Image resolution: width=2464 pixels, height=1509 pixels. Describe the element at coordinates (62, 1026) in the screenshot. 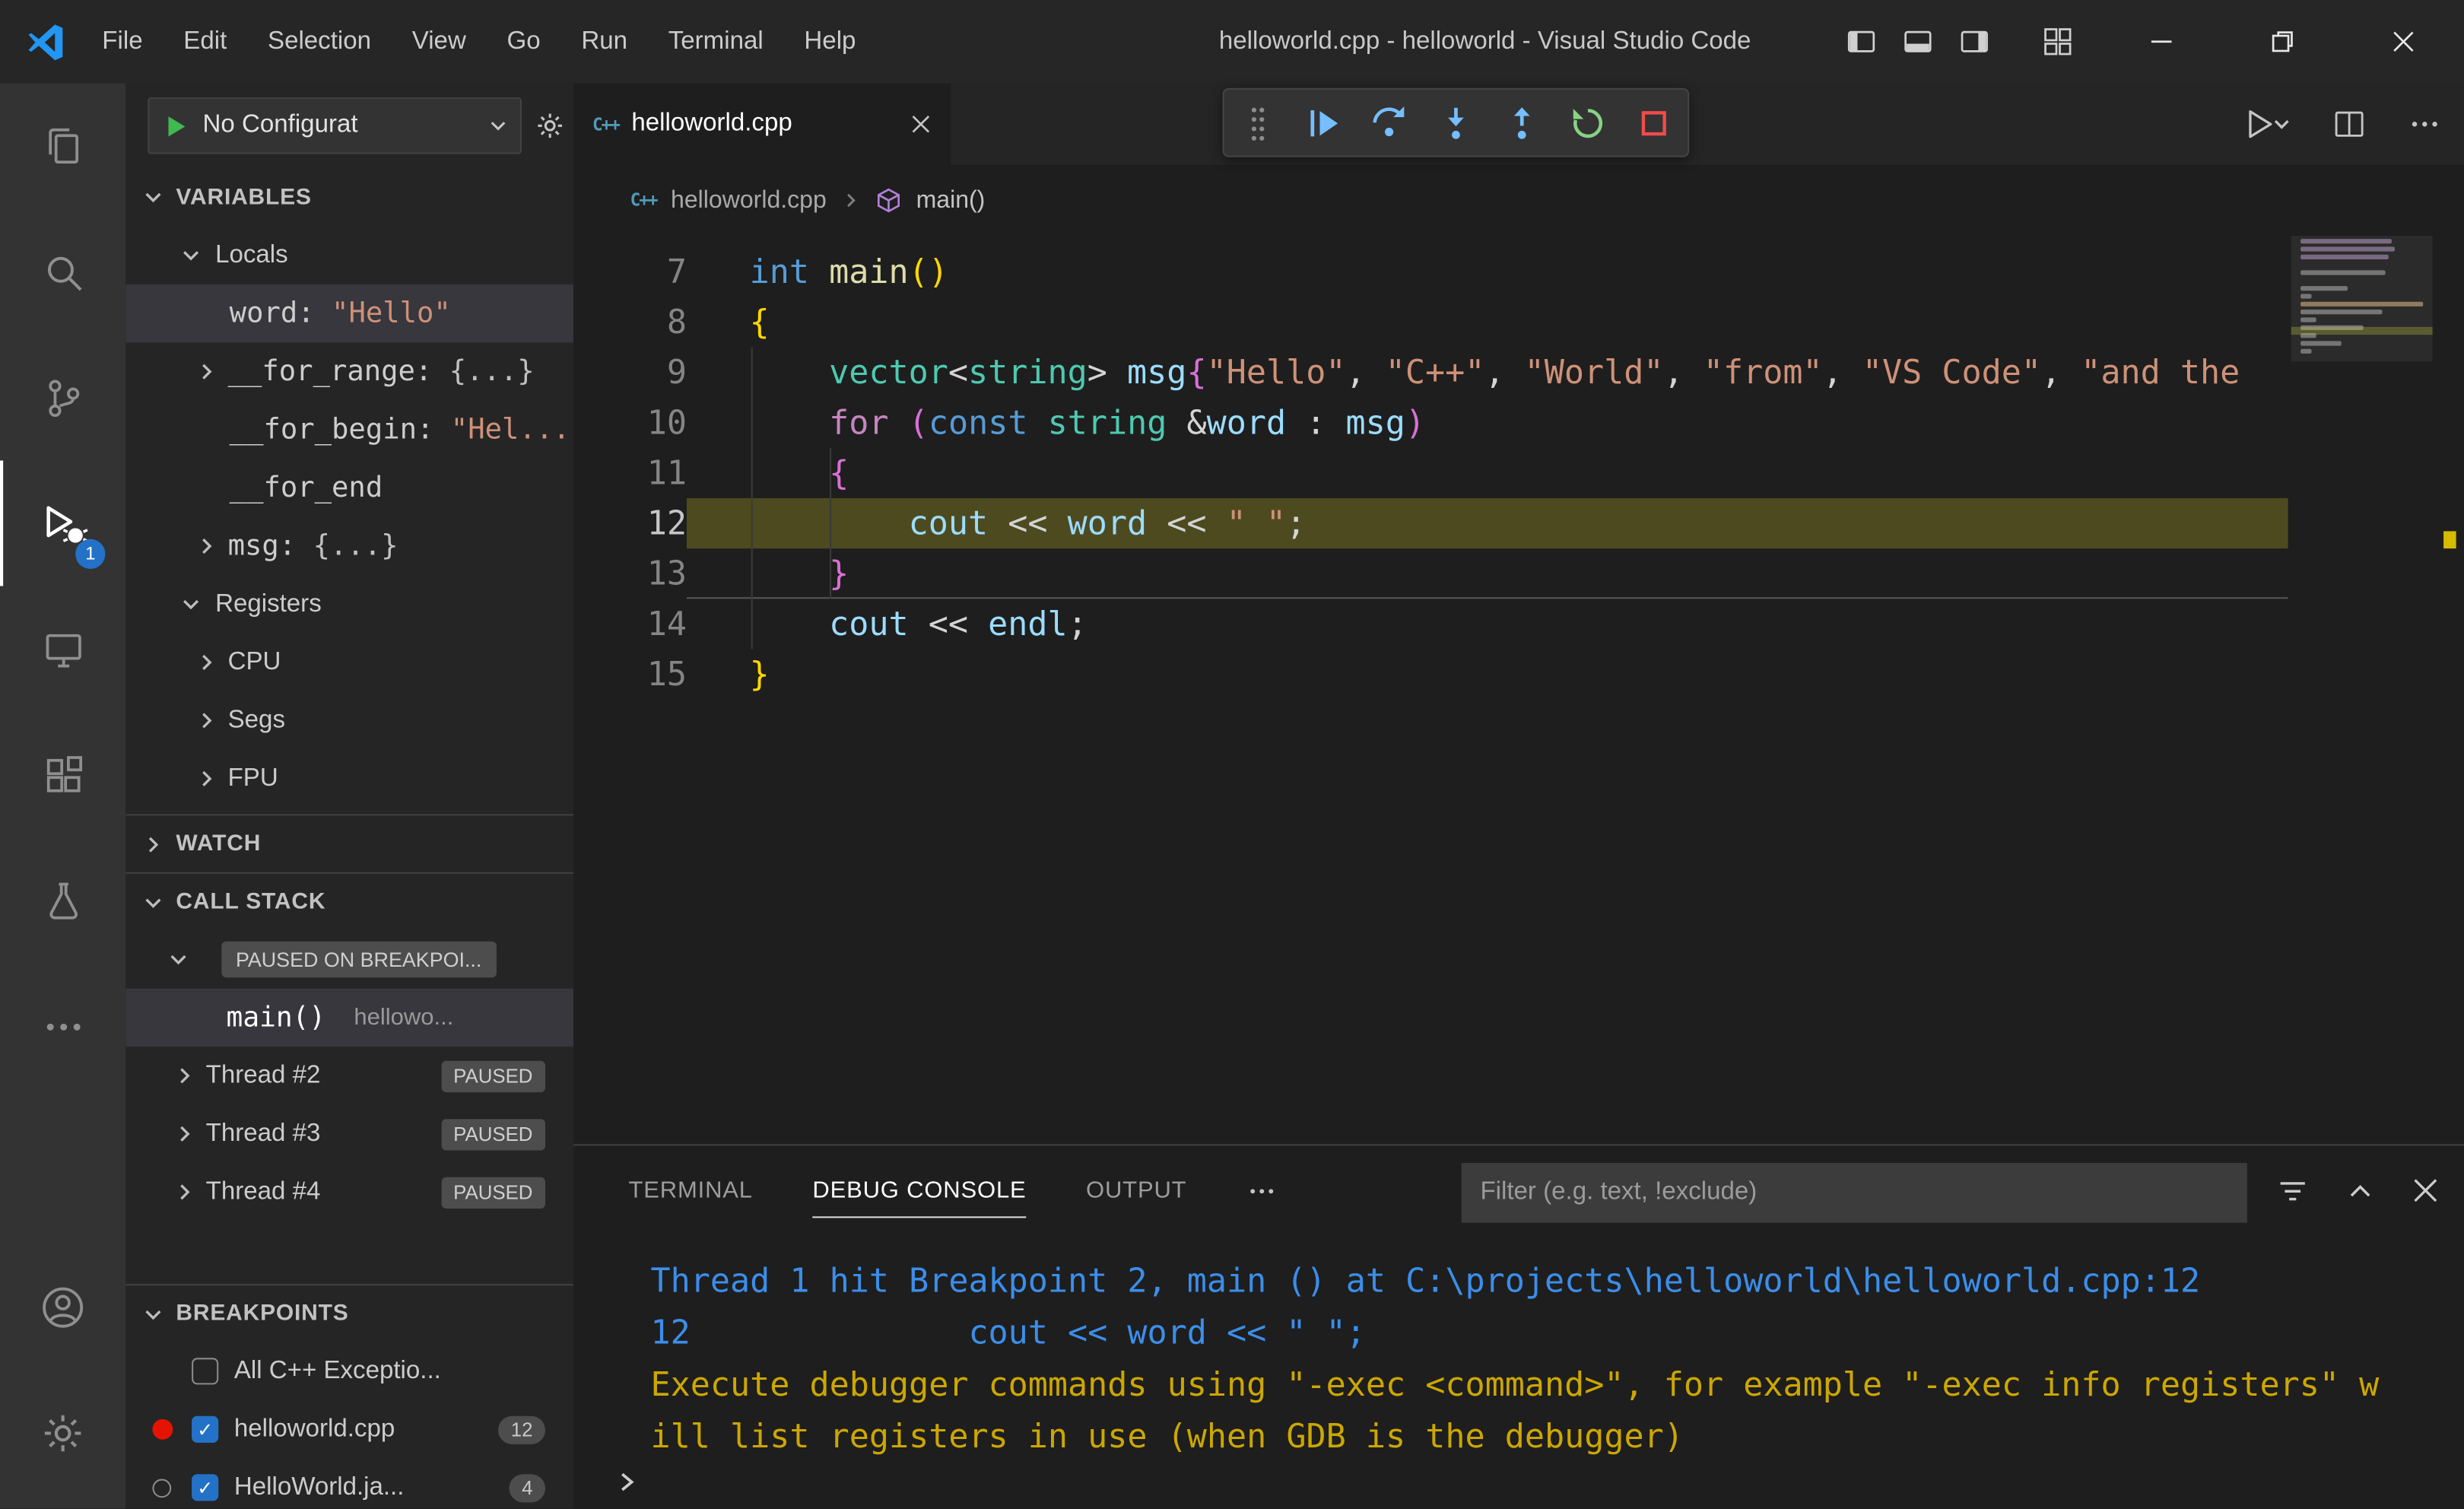

I see `more-views-icon` at that location.